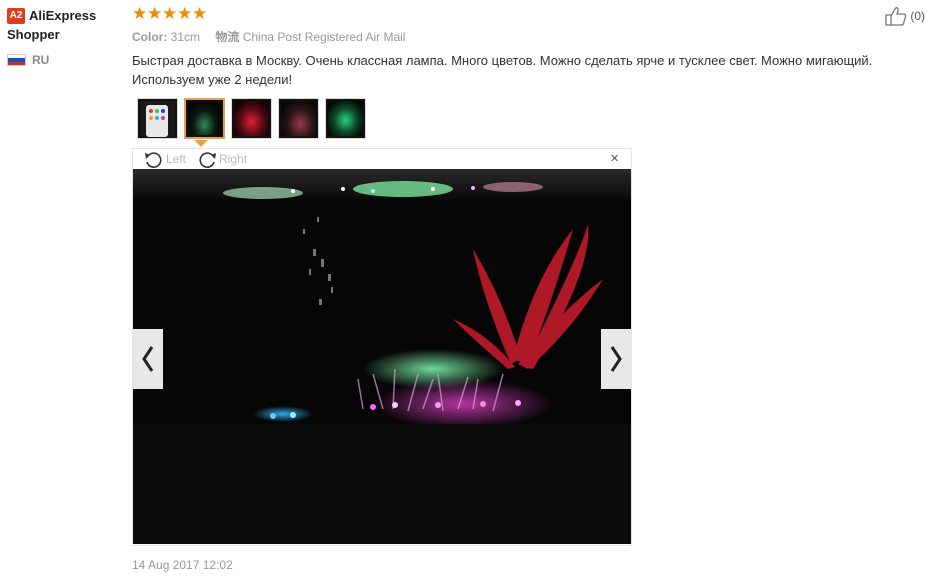 The width and height of the screenshot is (949, 586). What do you see at coordinates (185, 37) in the screenshot?
I see `color-value: 31cm` at bounding box center [185, 37].